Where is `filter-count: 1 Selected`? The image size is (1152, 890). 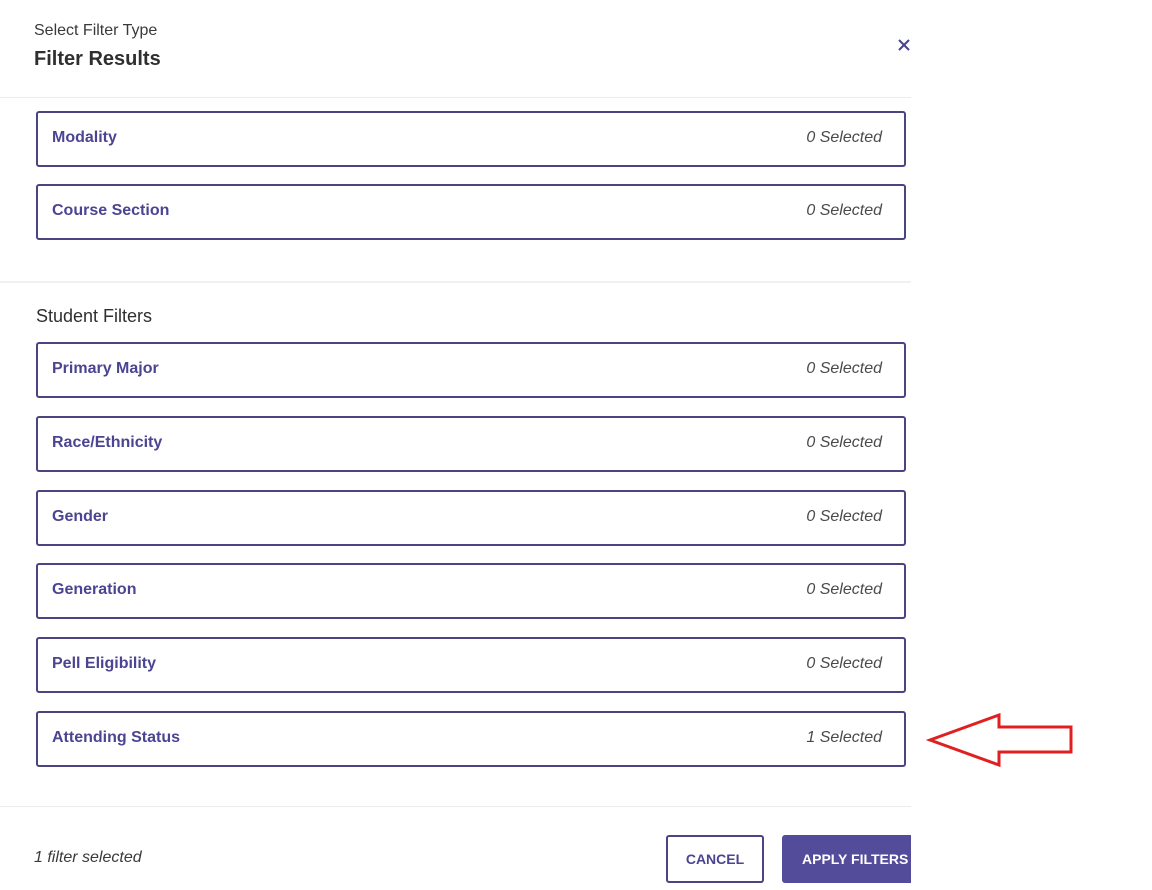
filter-count: 1 Selected is located at coordinates (844, 737).